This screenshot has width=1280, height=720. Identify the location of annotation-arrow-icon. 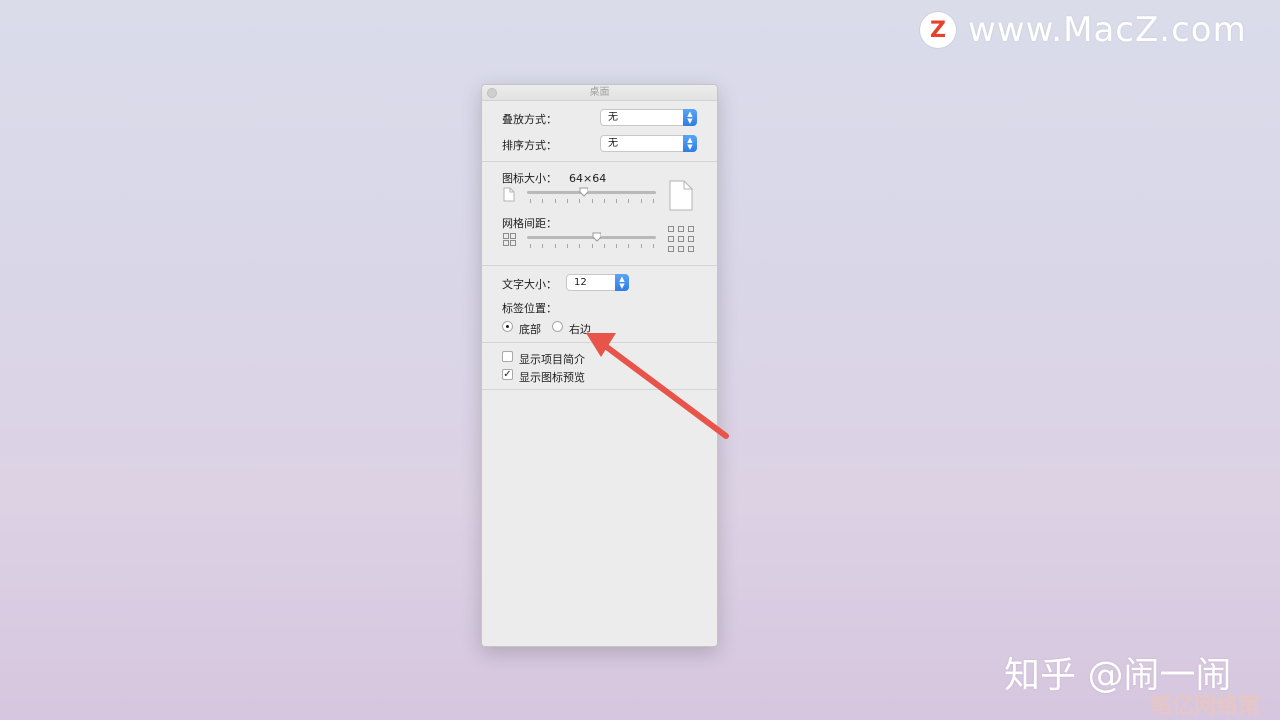
(657, 386).